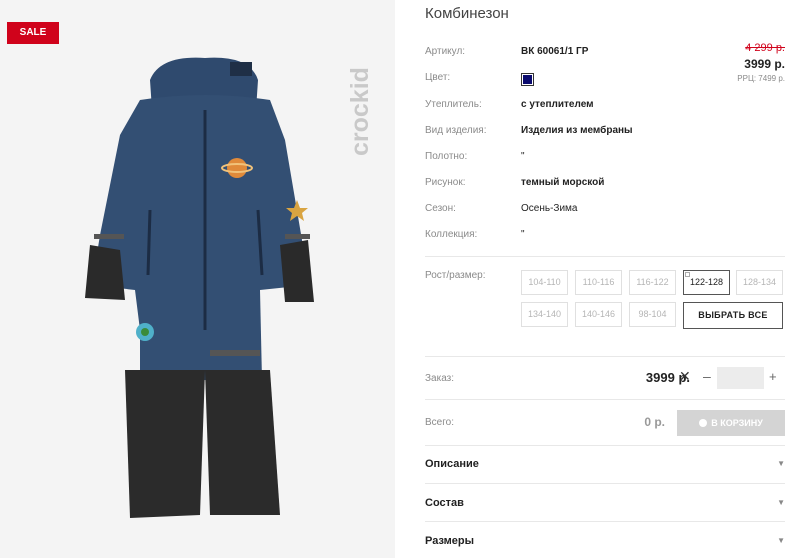 This screenshot has height=558, width=800. I want to click on color-value, so click(527, 79).